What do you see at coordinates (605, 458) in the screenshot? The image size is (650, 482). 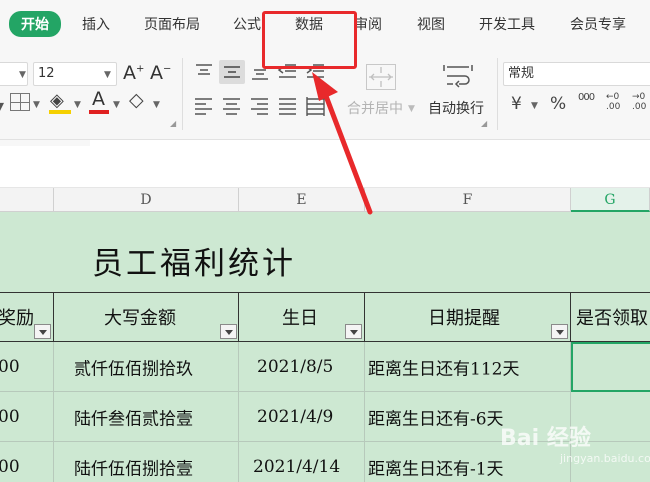 I see `watermark-url: jingyan.baidu.com` at bounding box center [605, 458].